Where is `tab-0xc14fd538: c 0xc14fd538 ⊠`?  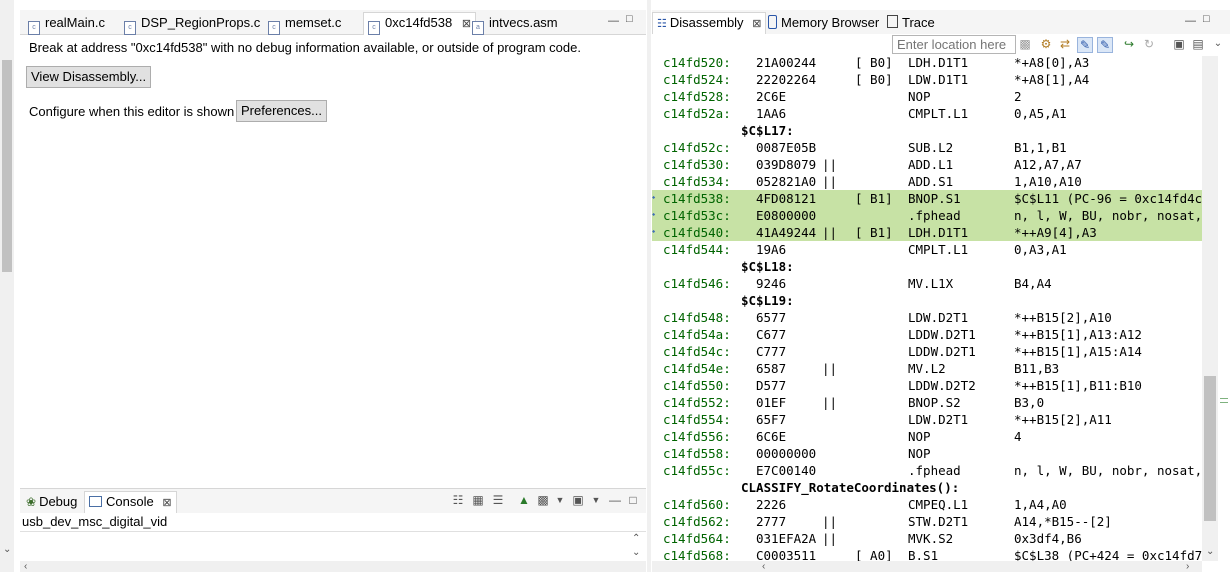 tab-0xc14fd538: c 0xc14fd538 ⊠ is located at coordinates (420, 24).